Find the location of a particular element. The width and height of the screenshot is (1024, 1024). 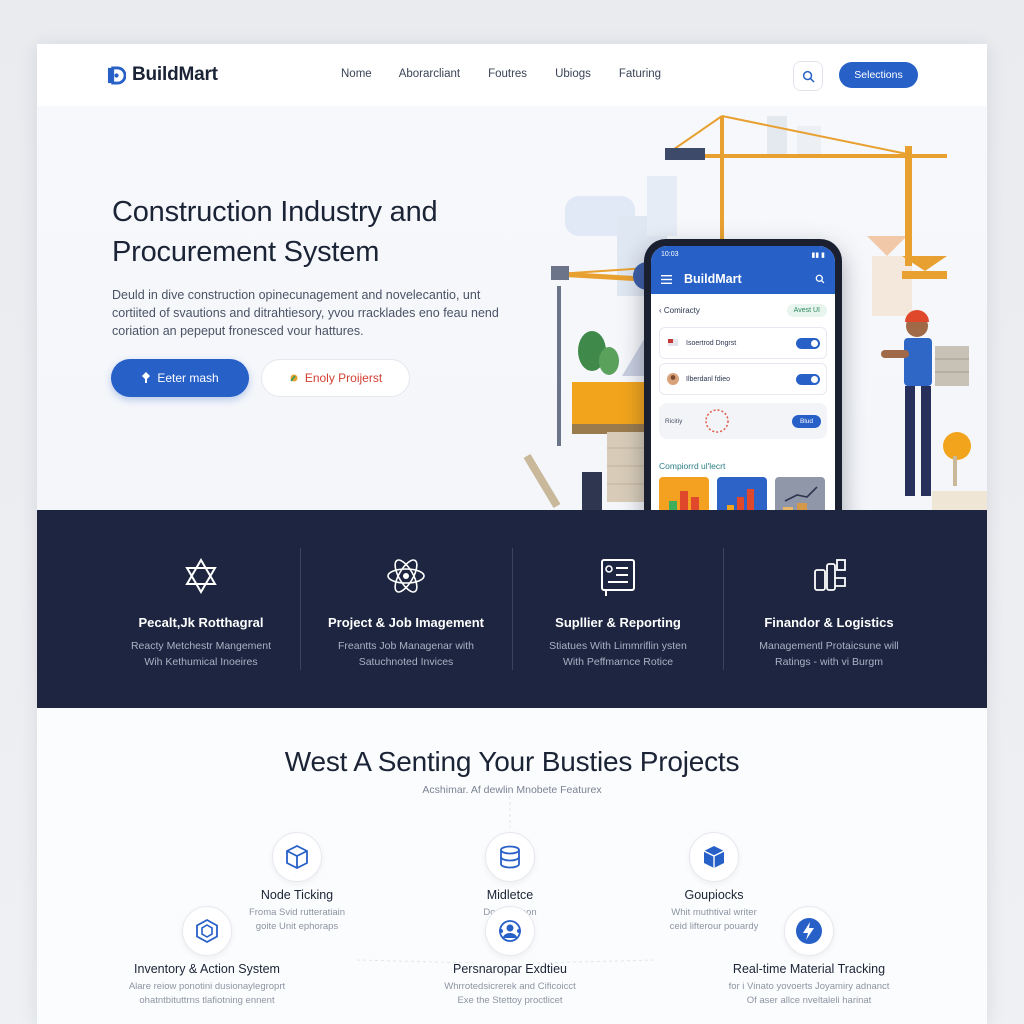

phone-chip: Avest UI is located at coordinates (806, 310).